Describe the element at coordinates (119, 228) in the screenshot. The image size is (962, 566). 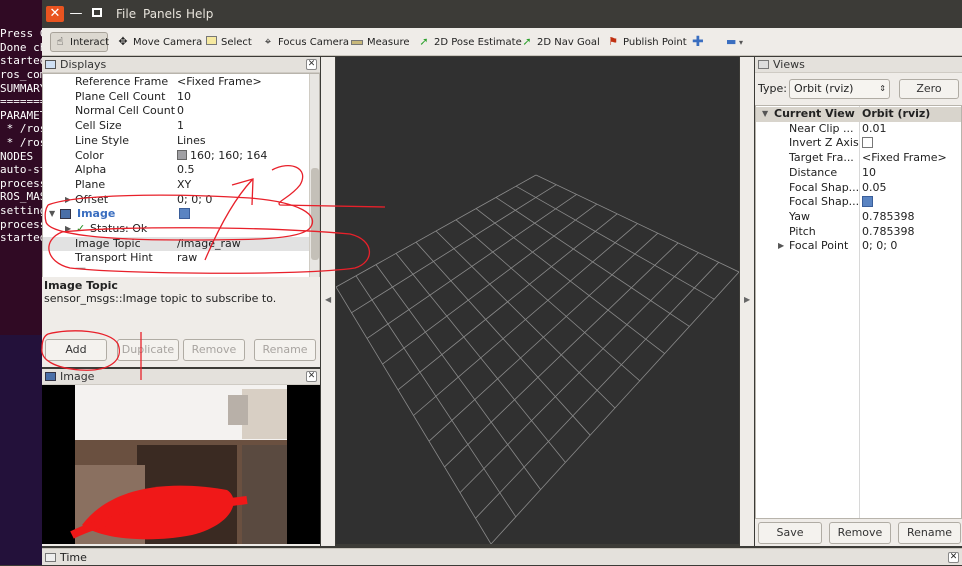
I see `status-text: Status: Ok` at that location.